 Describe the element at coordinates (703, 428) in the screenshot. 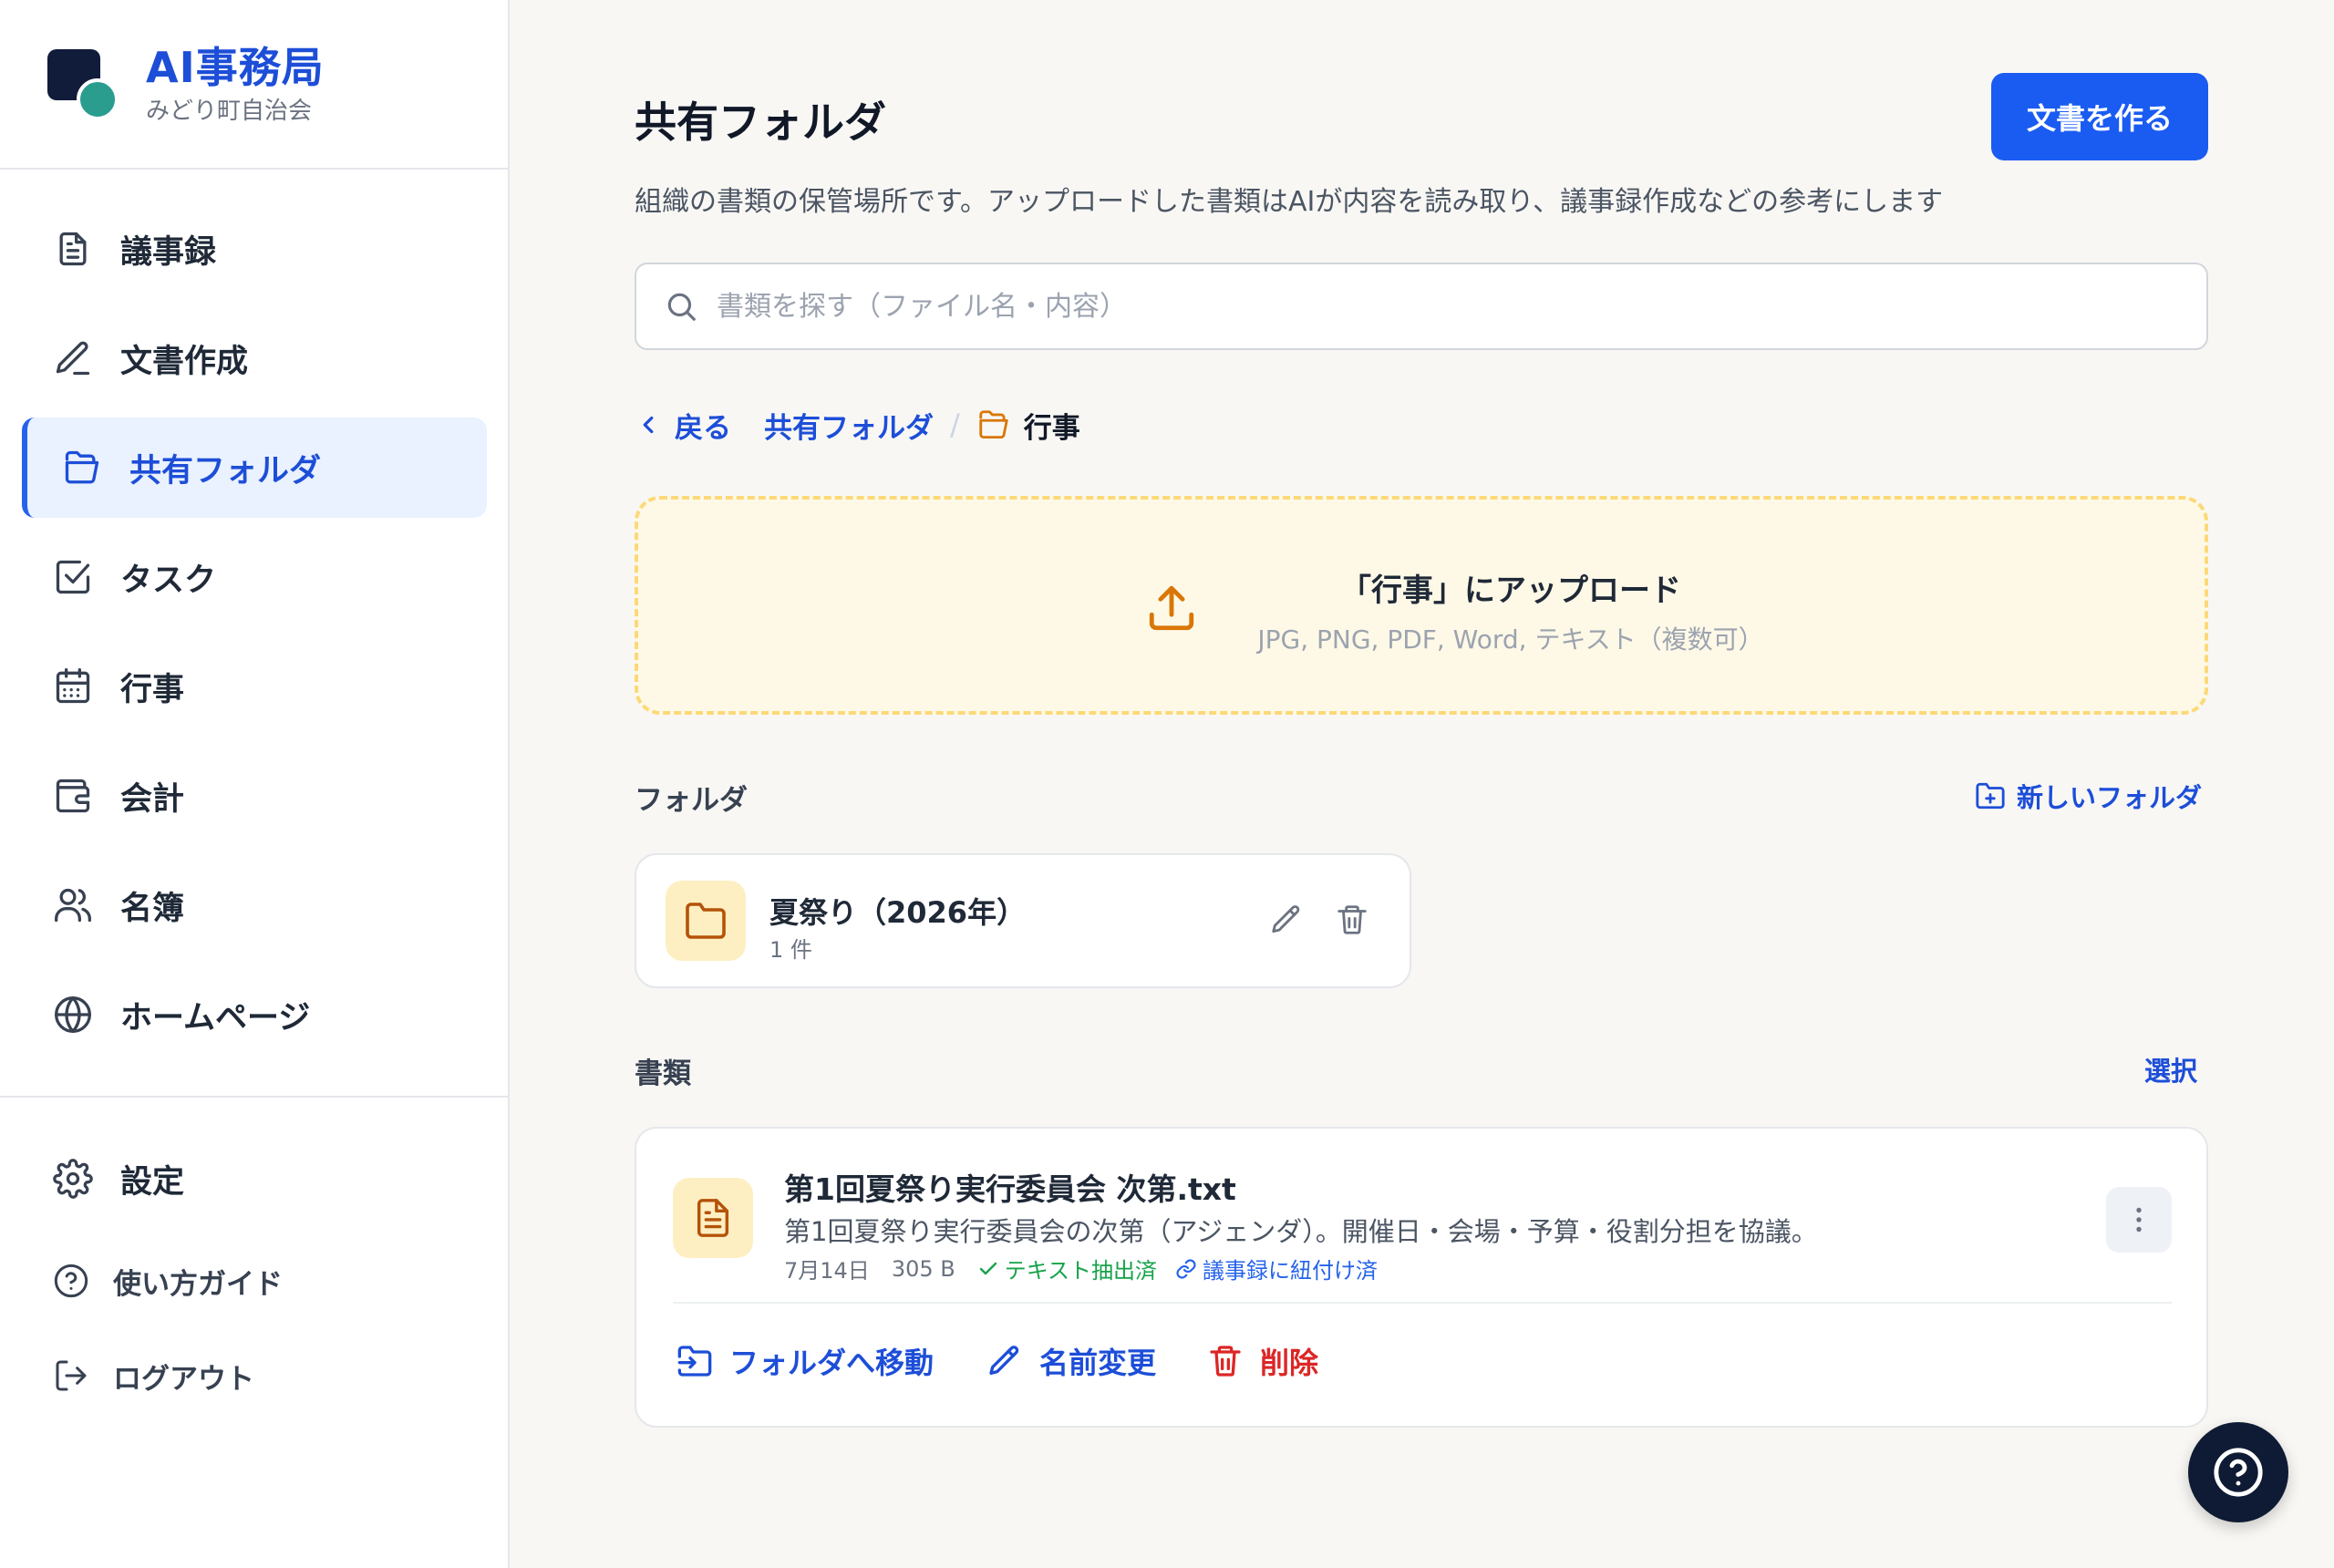

I see `back-label: 戻る` at that location.